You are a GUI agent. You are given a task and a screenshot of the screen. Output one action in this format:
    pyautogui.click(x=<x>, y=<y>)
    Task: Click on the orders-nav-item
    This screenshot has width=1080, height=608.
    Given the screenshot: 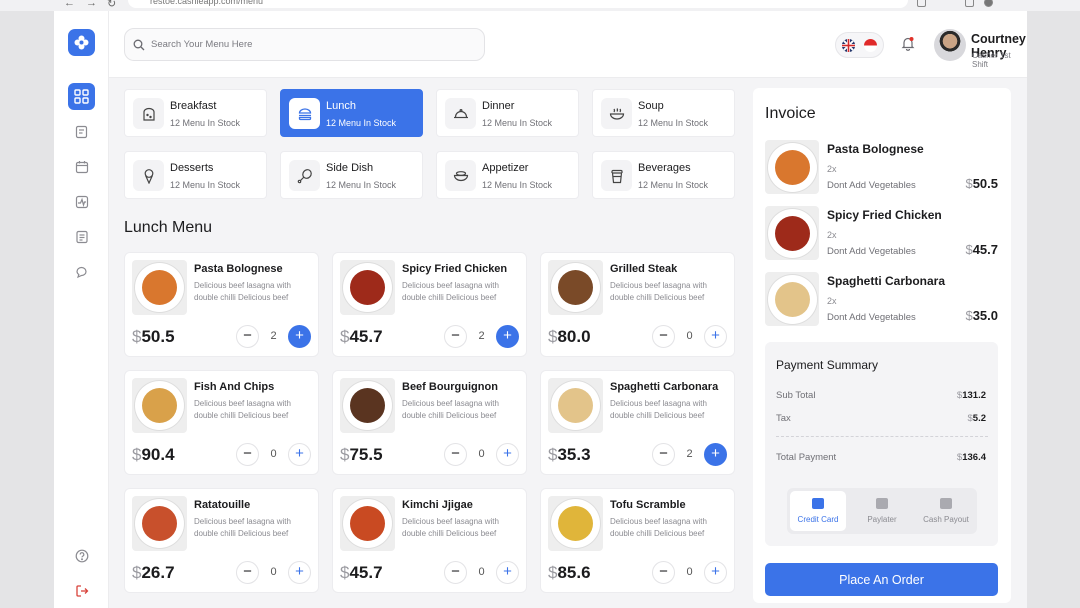 What is the action you would take?
    pyautogui.click(x=81, y=131)
    